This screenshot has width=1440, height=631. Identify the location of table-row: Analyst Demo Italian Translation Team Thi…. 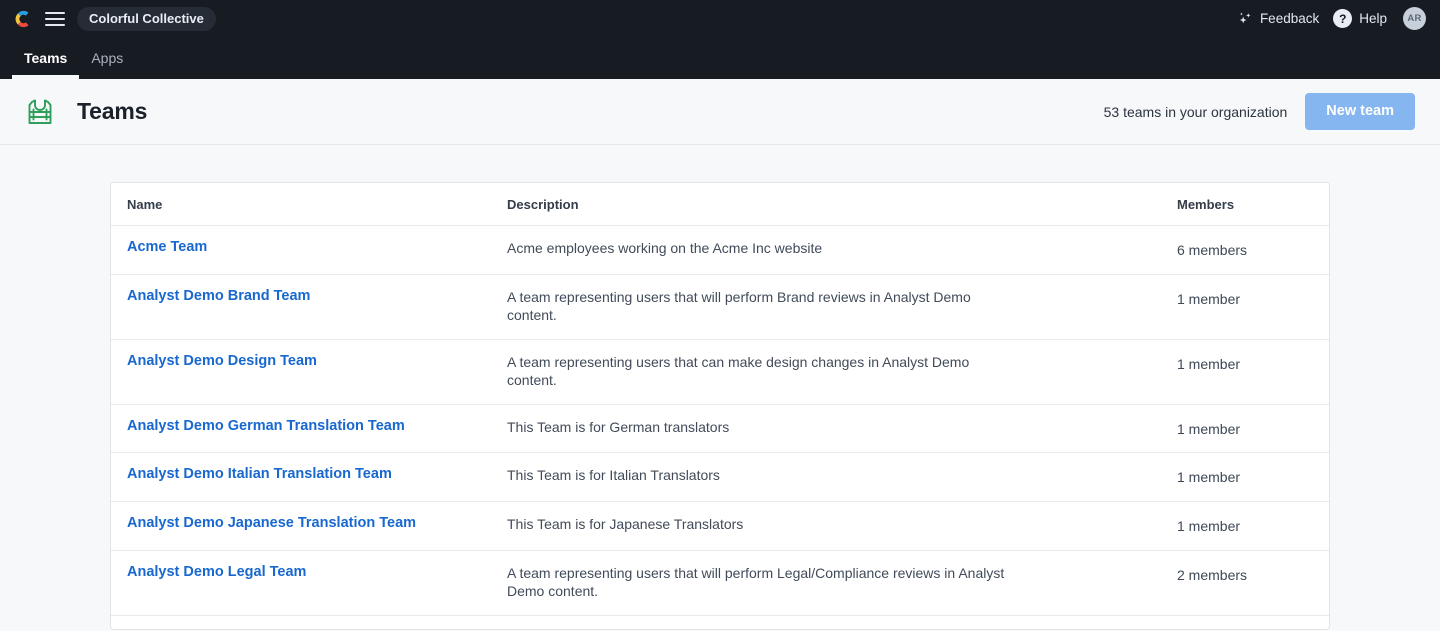
(720, 477).